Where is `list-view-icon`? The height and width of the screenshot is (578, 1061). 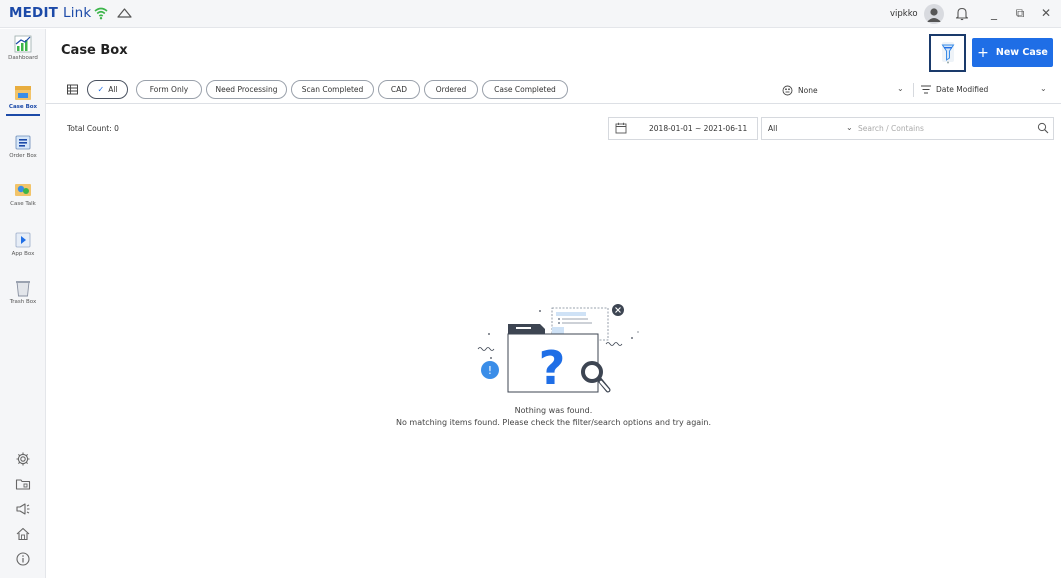
list-view-icon is located at coordinates (72, 89).